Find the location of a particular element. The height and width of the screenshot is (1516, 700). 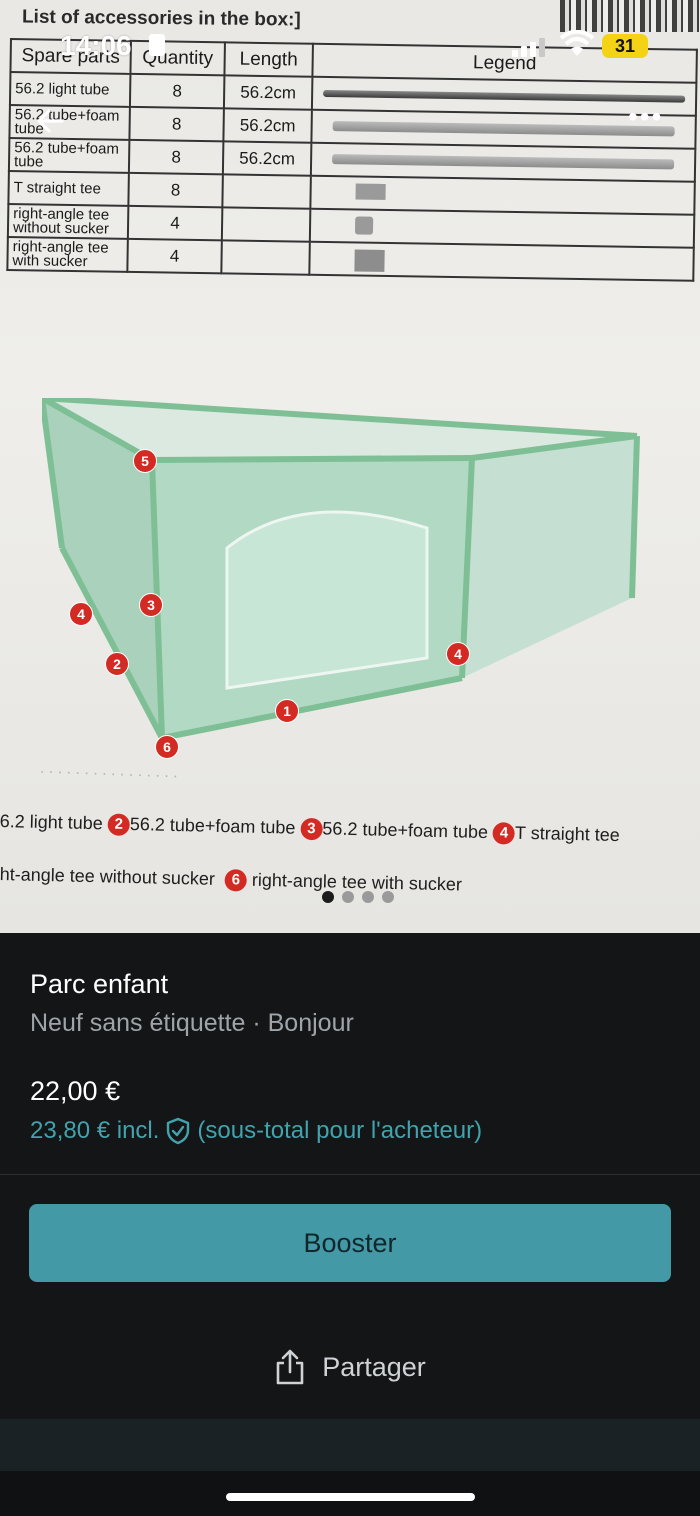

cell-part: right-angle tee with sucker is located at coordinates (67, 254).